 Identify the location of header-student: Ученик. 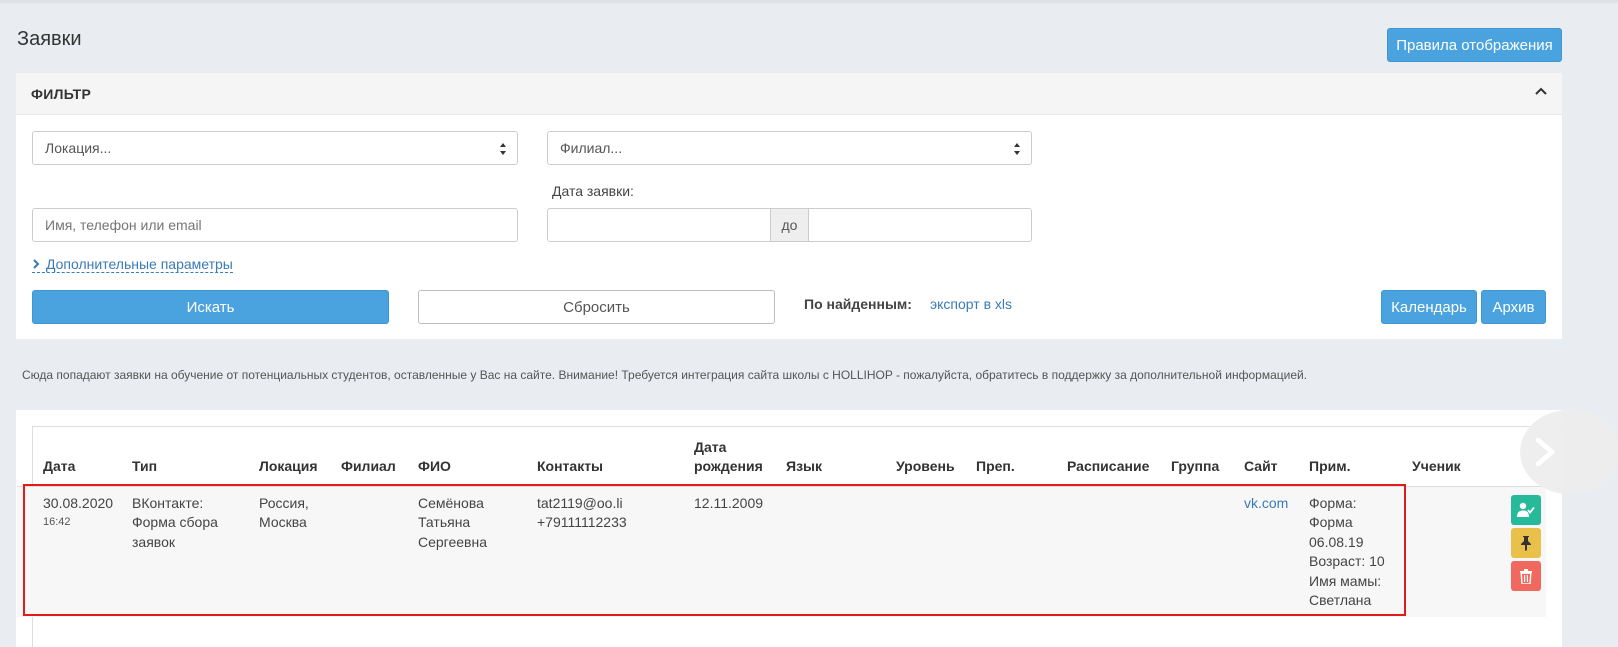
(1436, 466).